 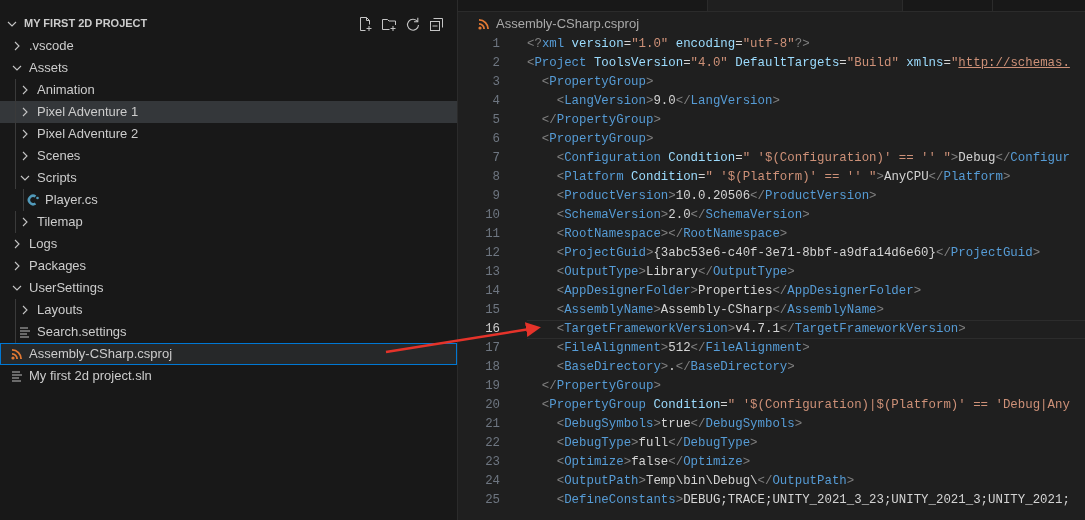 What do you see at coordinates (492, 368) in the screenshot?
I see `line-number: 18` at bounding box center [492, 368].